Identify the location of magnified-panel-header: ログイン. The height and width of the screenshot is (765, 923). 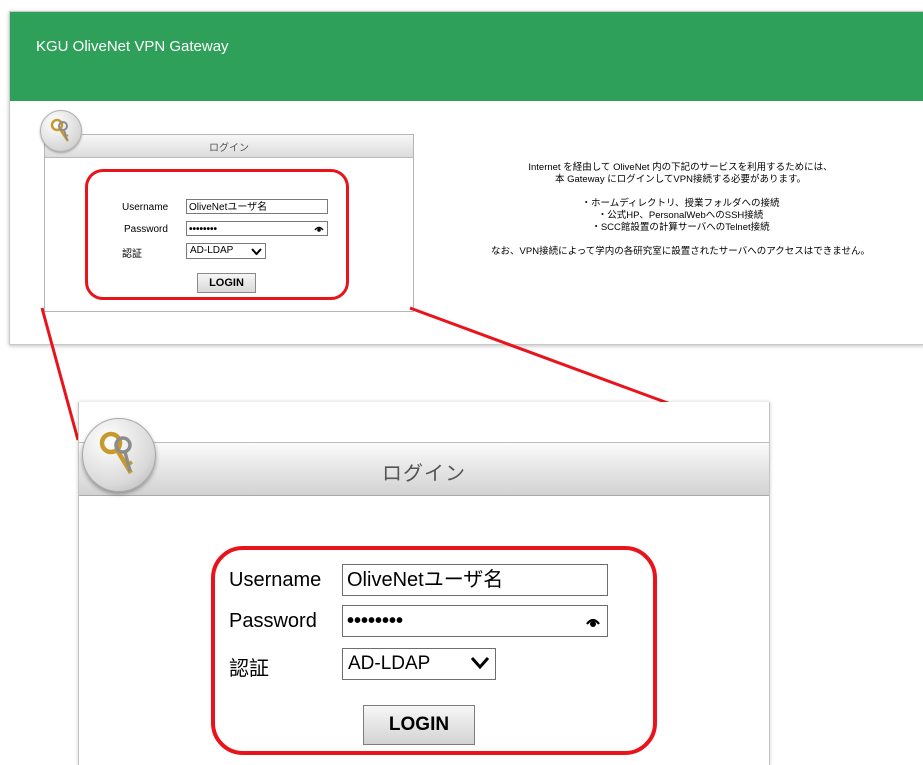
(424, 469).